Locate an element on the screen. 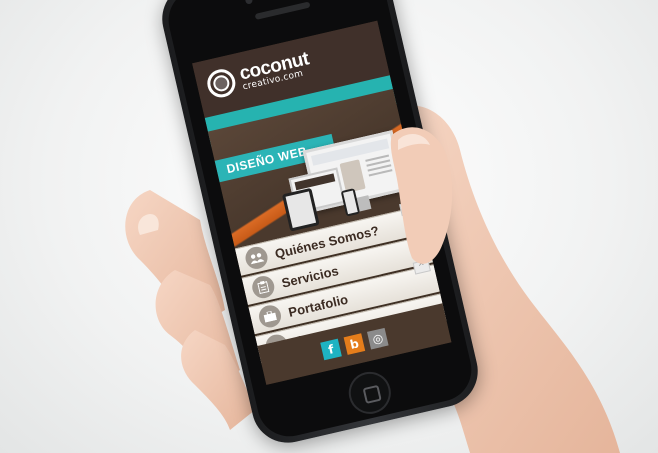 Image resolution: width=658 pixels, height=453 pixels. camera-icon is located at coordinates (249, 2).